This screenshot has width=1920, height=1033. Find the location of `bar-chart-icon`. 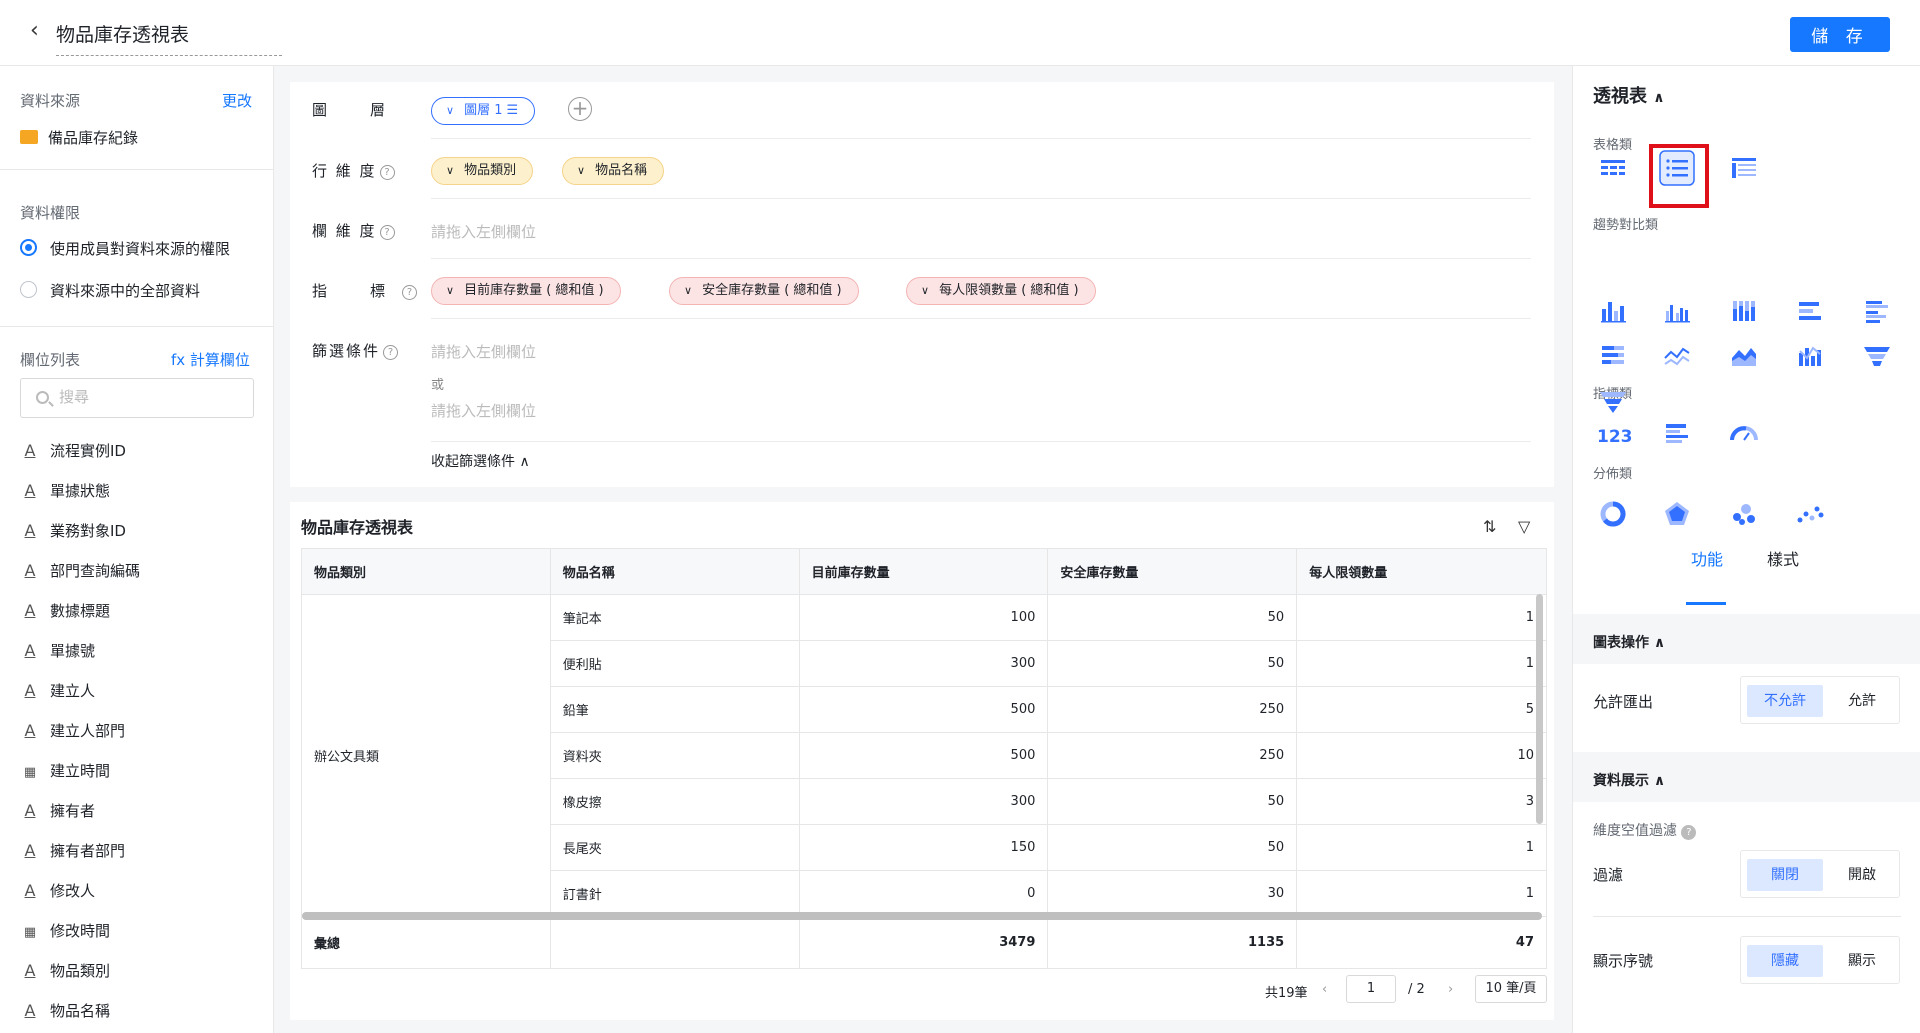

bar-chart-icon is located at coordinates (1613, 311).